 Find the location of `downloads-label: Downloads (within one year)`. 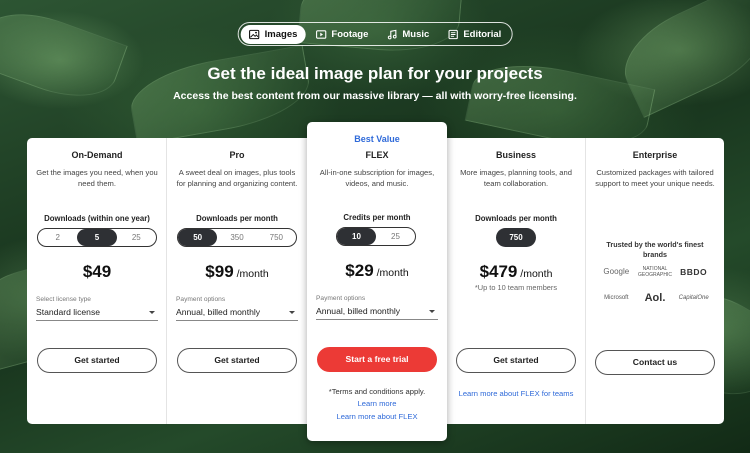

downloads-label: Downloads (within one year) is located at coordinates (97, 218).